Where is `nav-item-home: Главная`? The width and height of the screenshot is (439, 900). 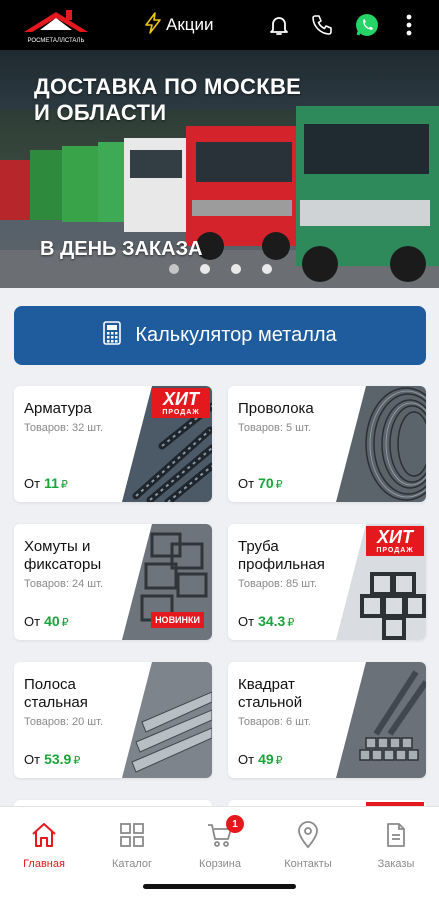 nav-item-home: Главная is located at coordinates (44, 845).